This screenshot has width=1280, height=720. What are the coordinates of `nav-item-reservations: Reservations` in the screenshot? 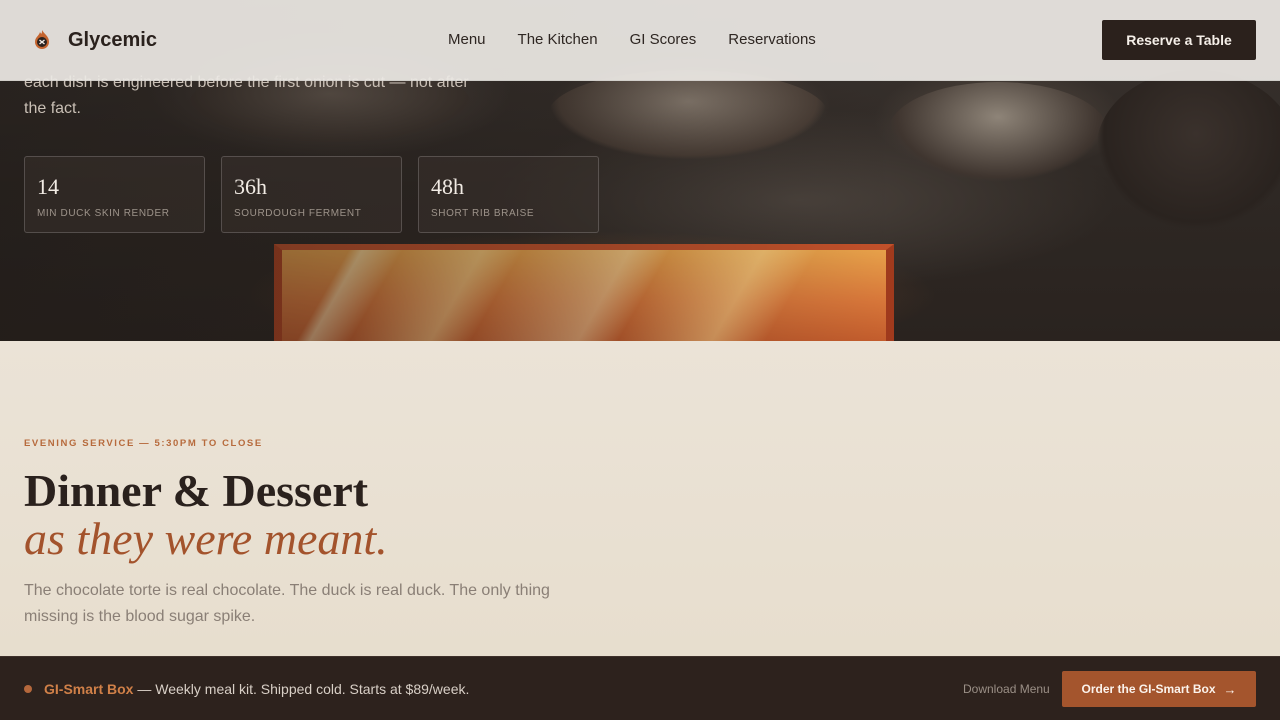 It's located at (772, 39).